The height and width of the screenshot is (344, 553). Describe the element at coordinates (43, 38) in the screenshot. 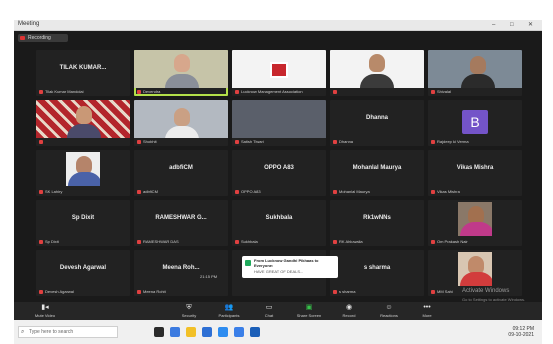

I see `recording-indicator: Recording` at that location.